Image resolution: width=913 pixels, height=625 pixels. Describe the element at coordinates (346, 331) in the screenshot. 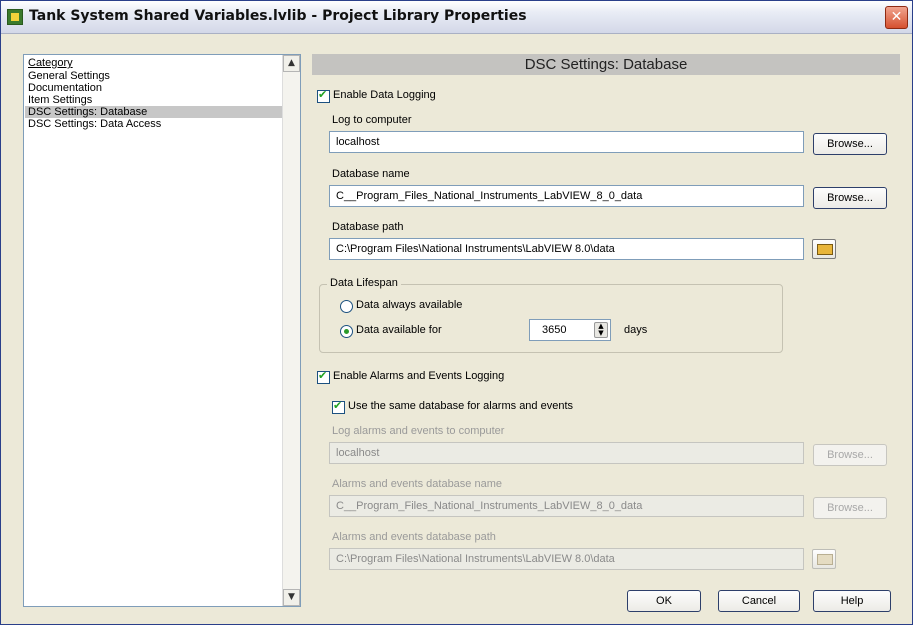

I see `data-available-for-radio` at that location.